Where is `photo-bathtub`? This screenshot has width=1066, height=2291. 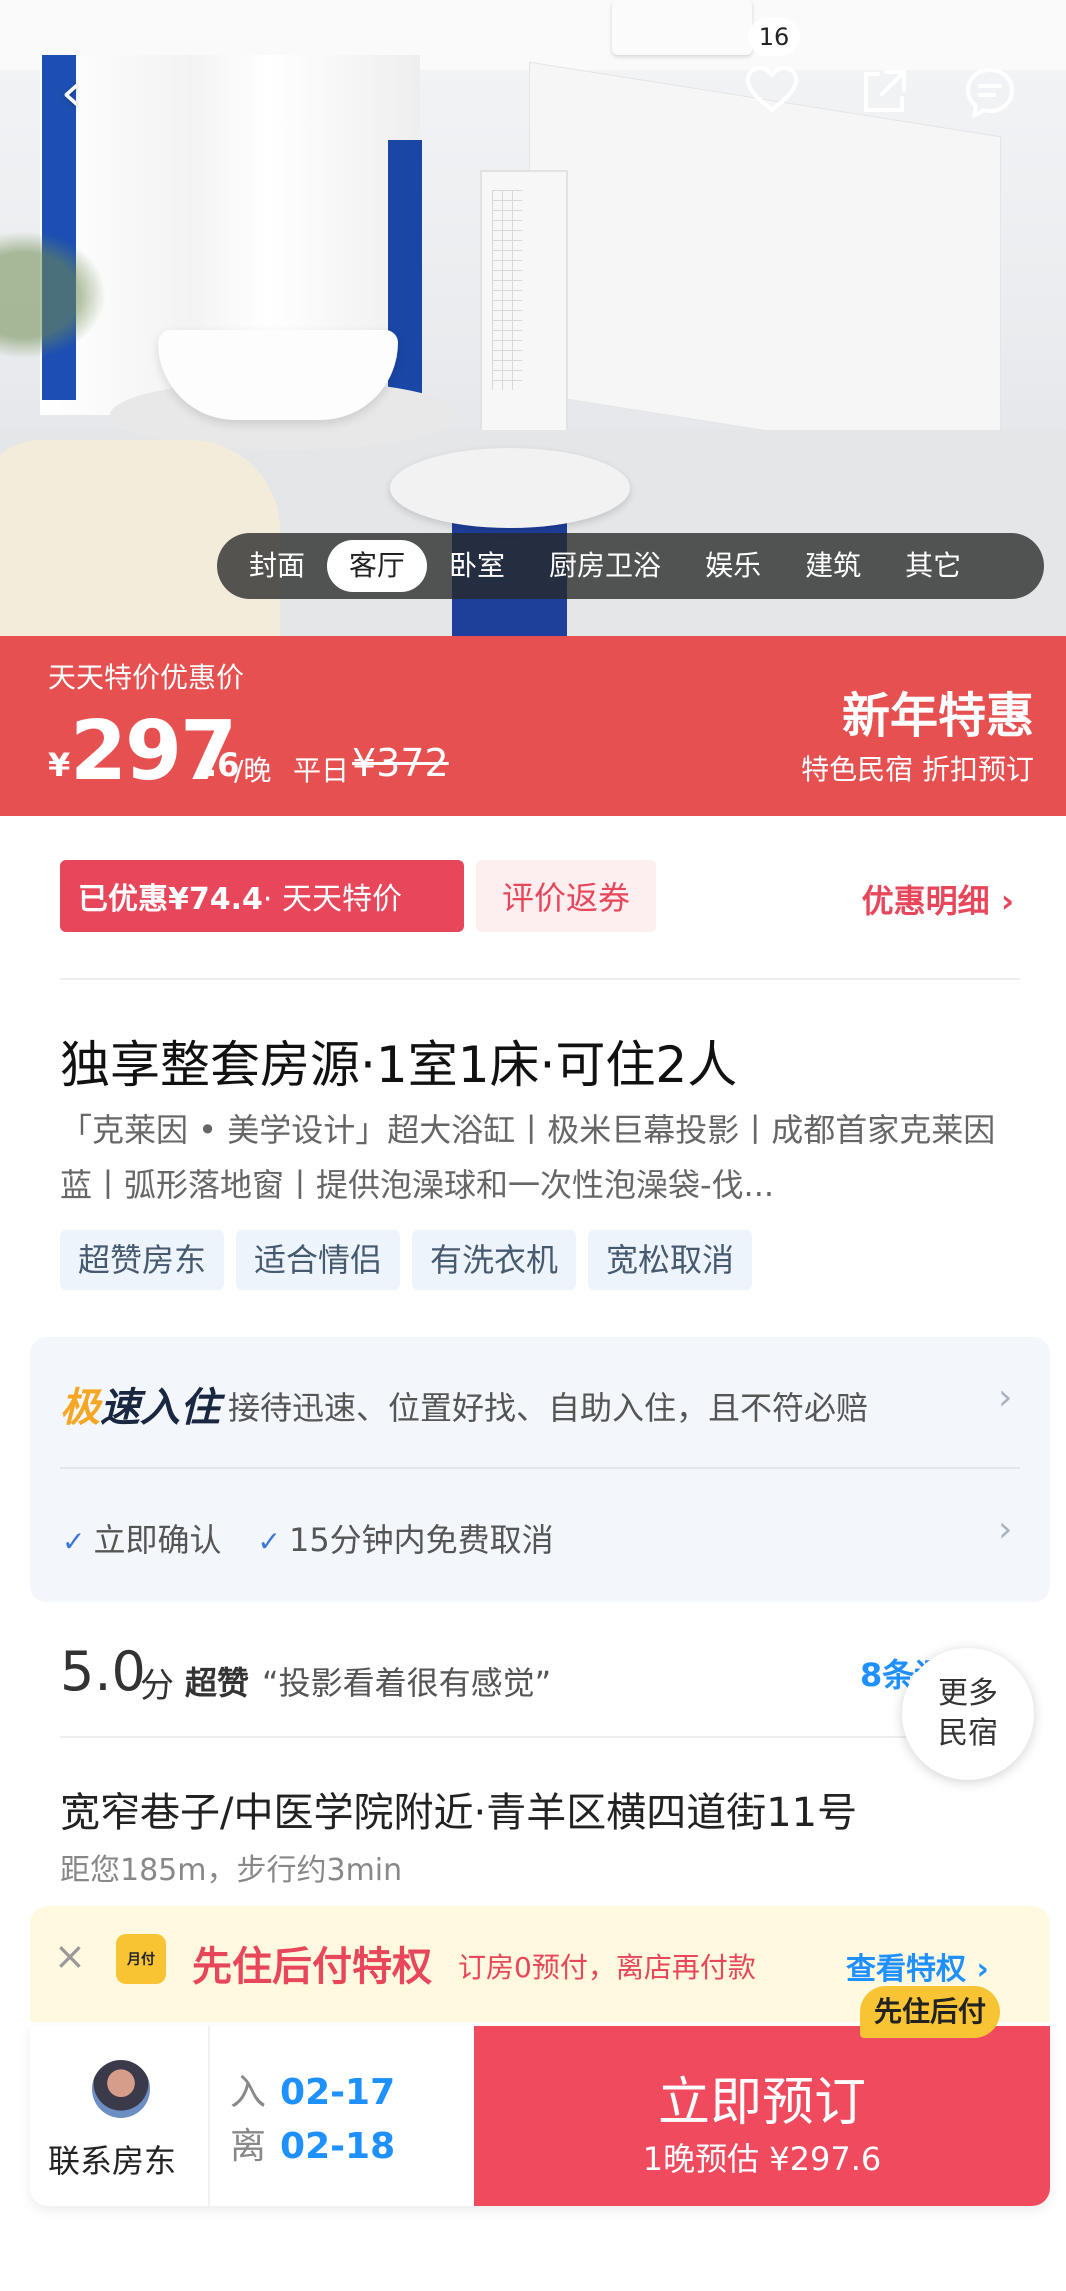 photo-bathtub is located at coordinates (278, 375).